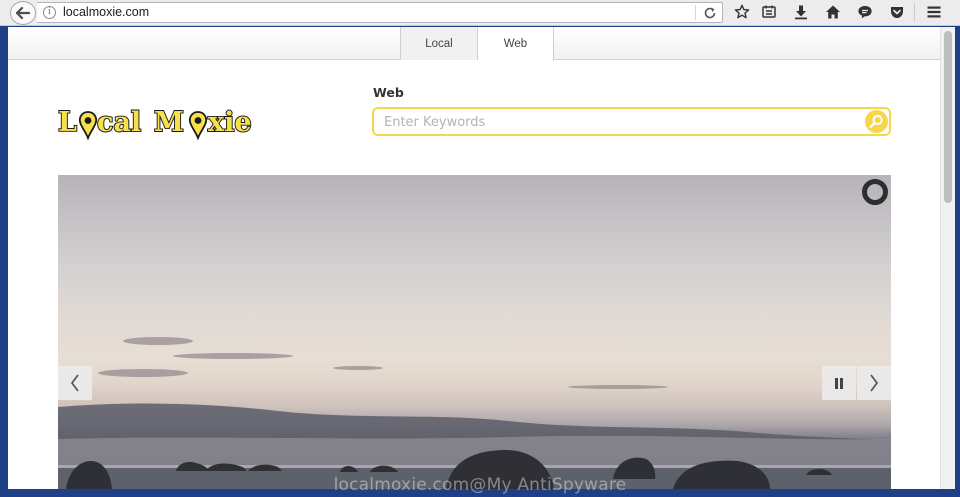 The height and width of the screenshot is (497, 960). Describe the element at coordinates (695, 12) in the screenshot. I see `url-bar-divider` at that location.